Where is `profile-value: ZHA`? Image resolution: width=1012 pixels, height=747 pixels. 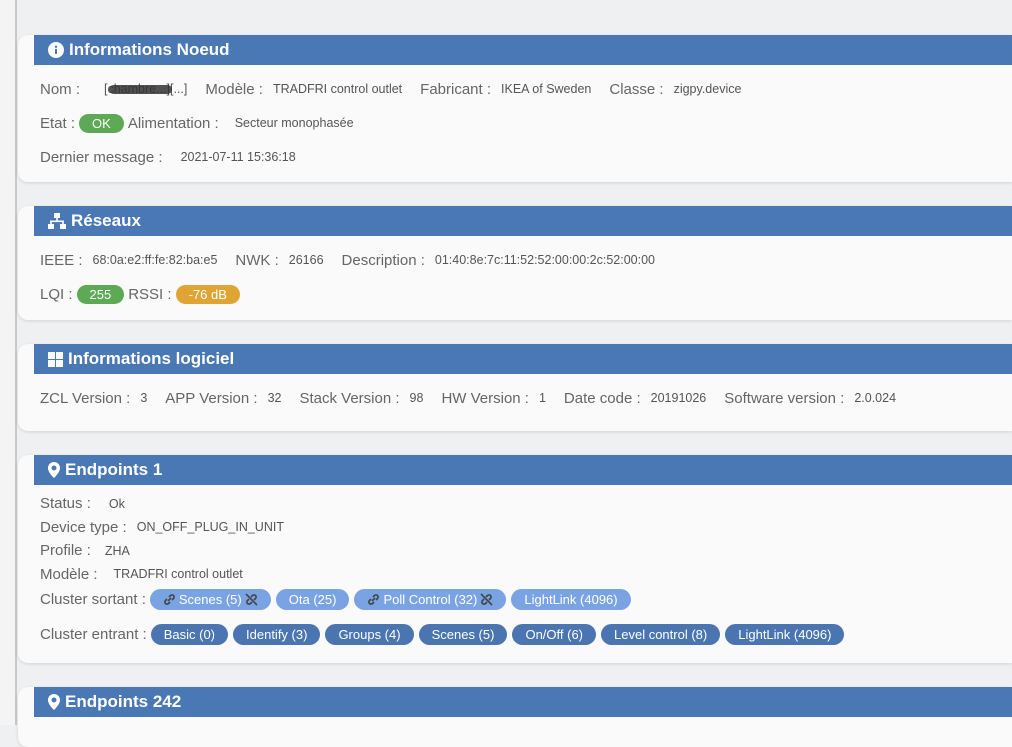
profile-value: ZHA is located at coordinates (117, 550).